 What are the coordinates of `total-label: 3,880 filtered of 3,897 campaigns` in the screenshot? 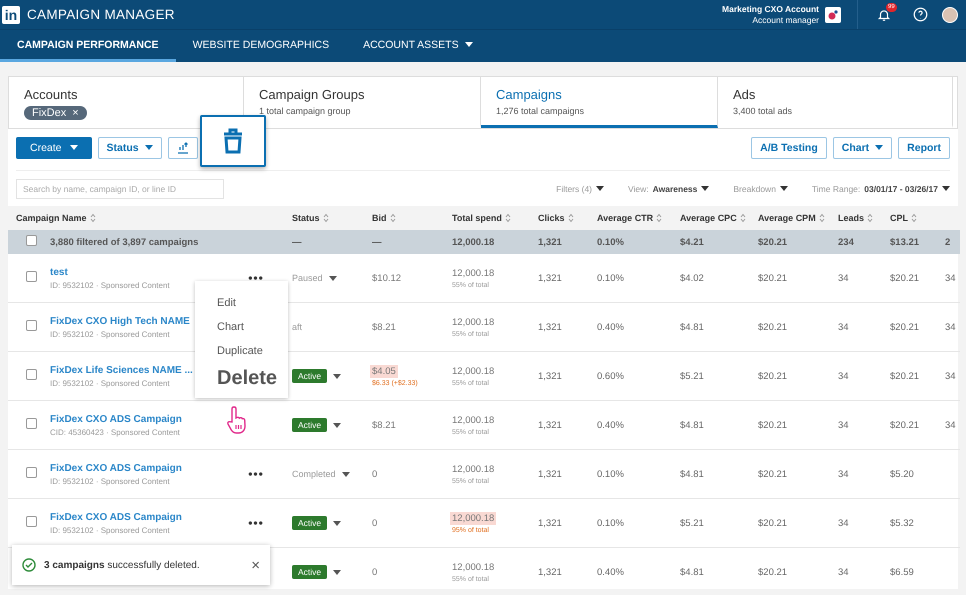 It's located at (125, 242).